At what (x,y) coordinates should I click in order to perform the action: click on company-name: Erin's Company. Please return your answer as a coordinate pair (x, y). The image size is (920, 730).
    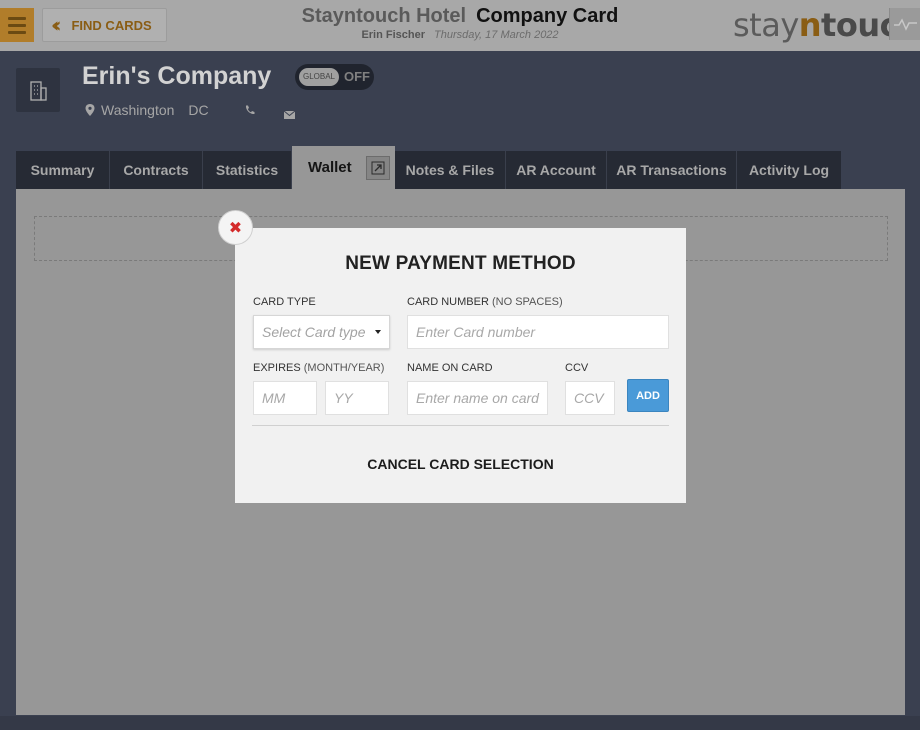
    Looking at the image, I should click on (176, 76).